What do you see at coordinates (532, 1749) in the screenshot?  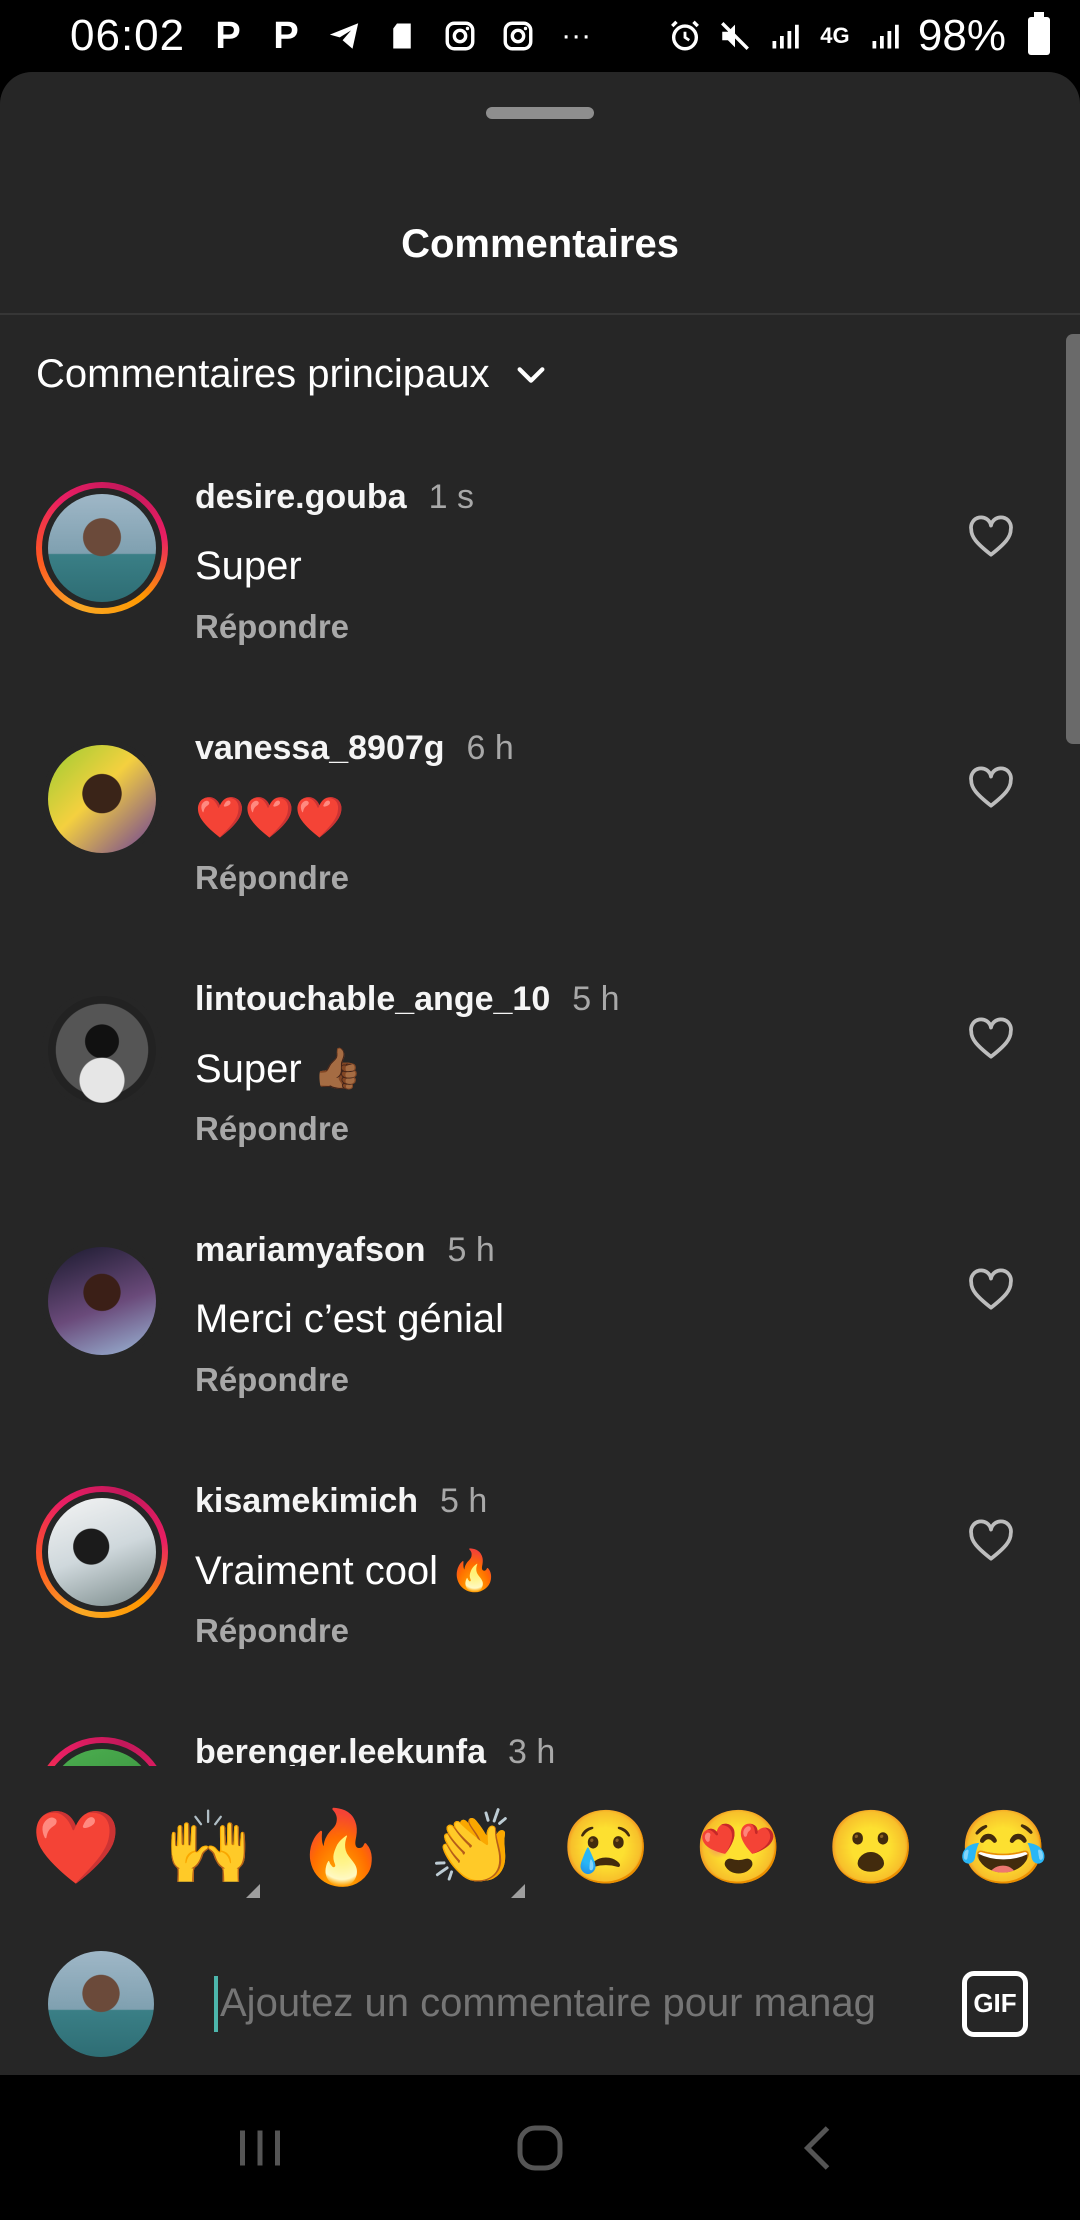 I see `comment-time: 3 h` at bounding box center [532, 1749].